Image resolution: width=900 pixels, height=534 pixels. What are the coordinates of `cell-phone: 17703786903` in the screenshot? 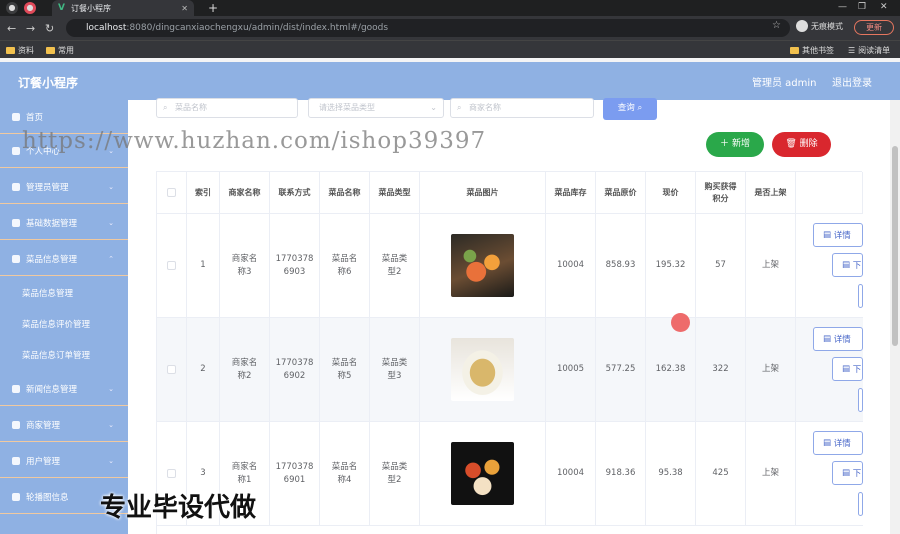 It's located at (295, 265).